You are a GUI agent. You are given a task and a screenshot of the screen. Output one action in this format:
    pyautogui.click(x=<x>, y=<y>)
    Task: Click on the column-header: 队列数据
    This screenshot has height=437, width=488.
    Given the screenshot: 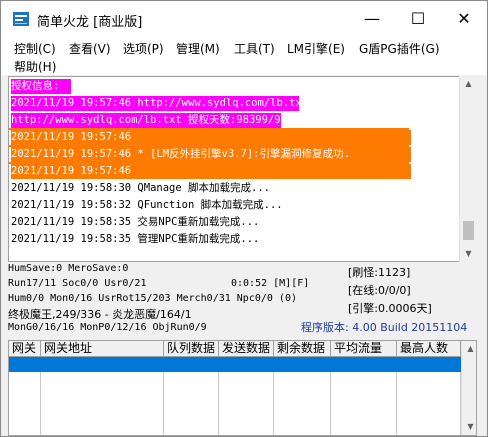 What is the action you would take?
    pyautogui.click(x=191, y=349)
    